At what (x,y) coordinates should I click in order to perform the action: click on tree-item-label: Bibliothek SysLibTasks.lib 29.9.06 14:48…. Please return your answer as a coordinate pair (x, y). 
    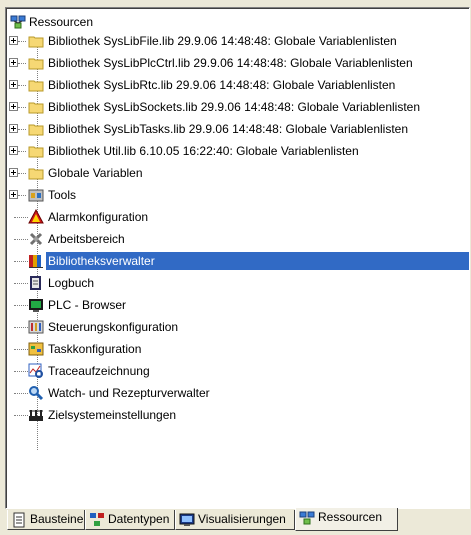
    Looking at the image, I should click on (228, 129).